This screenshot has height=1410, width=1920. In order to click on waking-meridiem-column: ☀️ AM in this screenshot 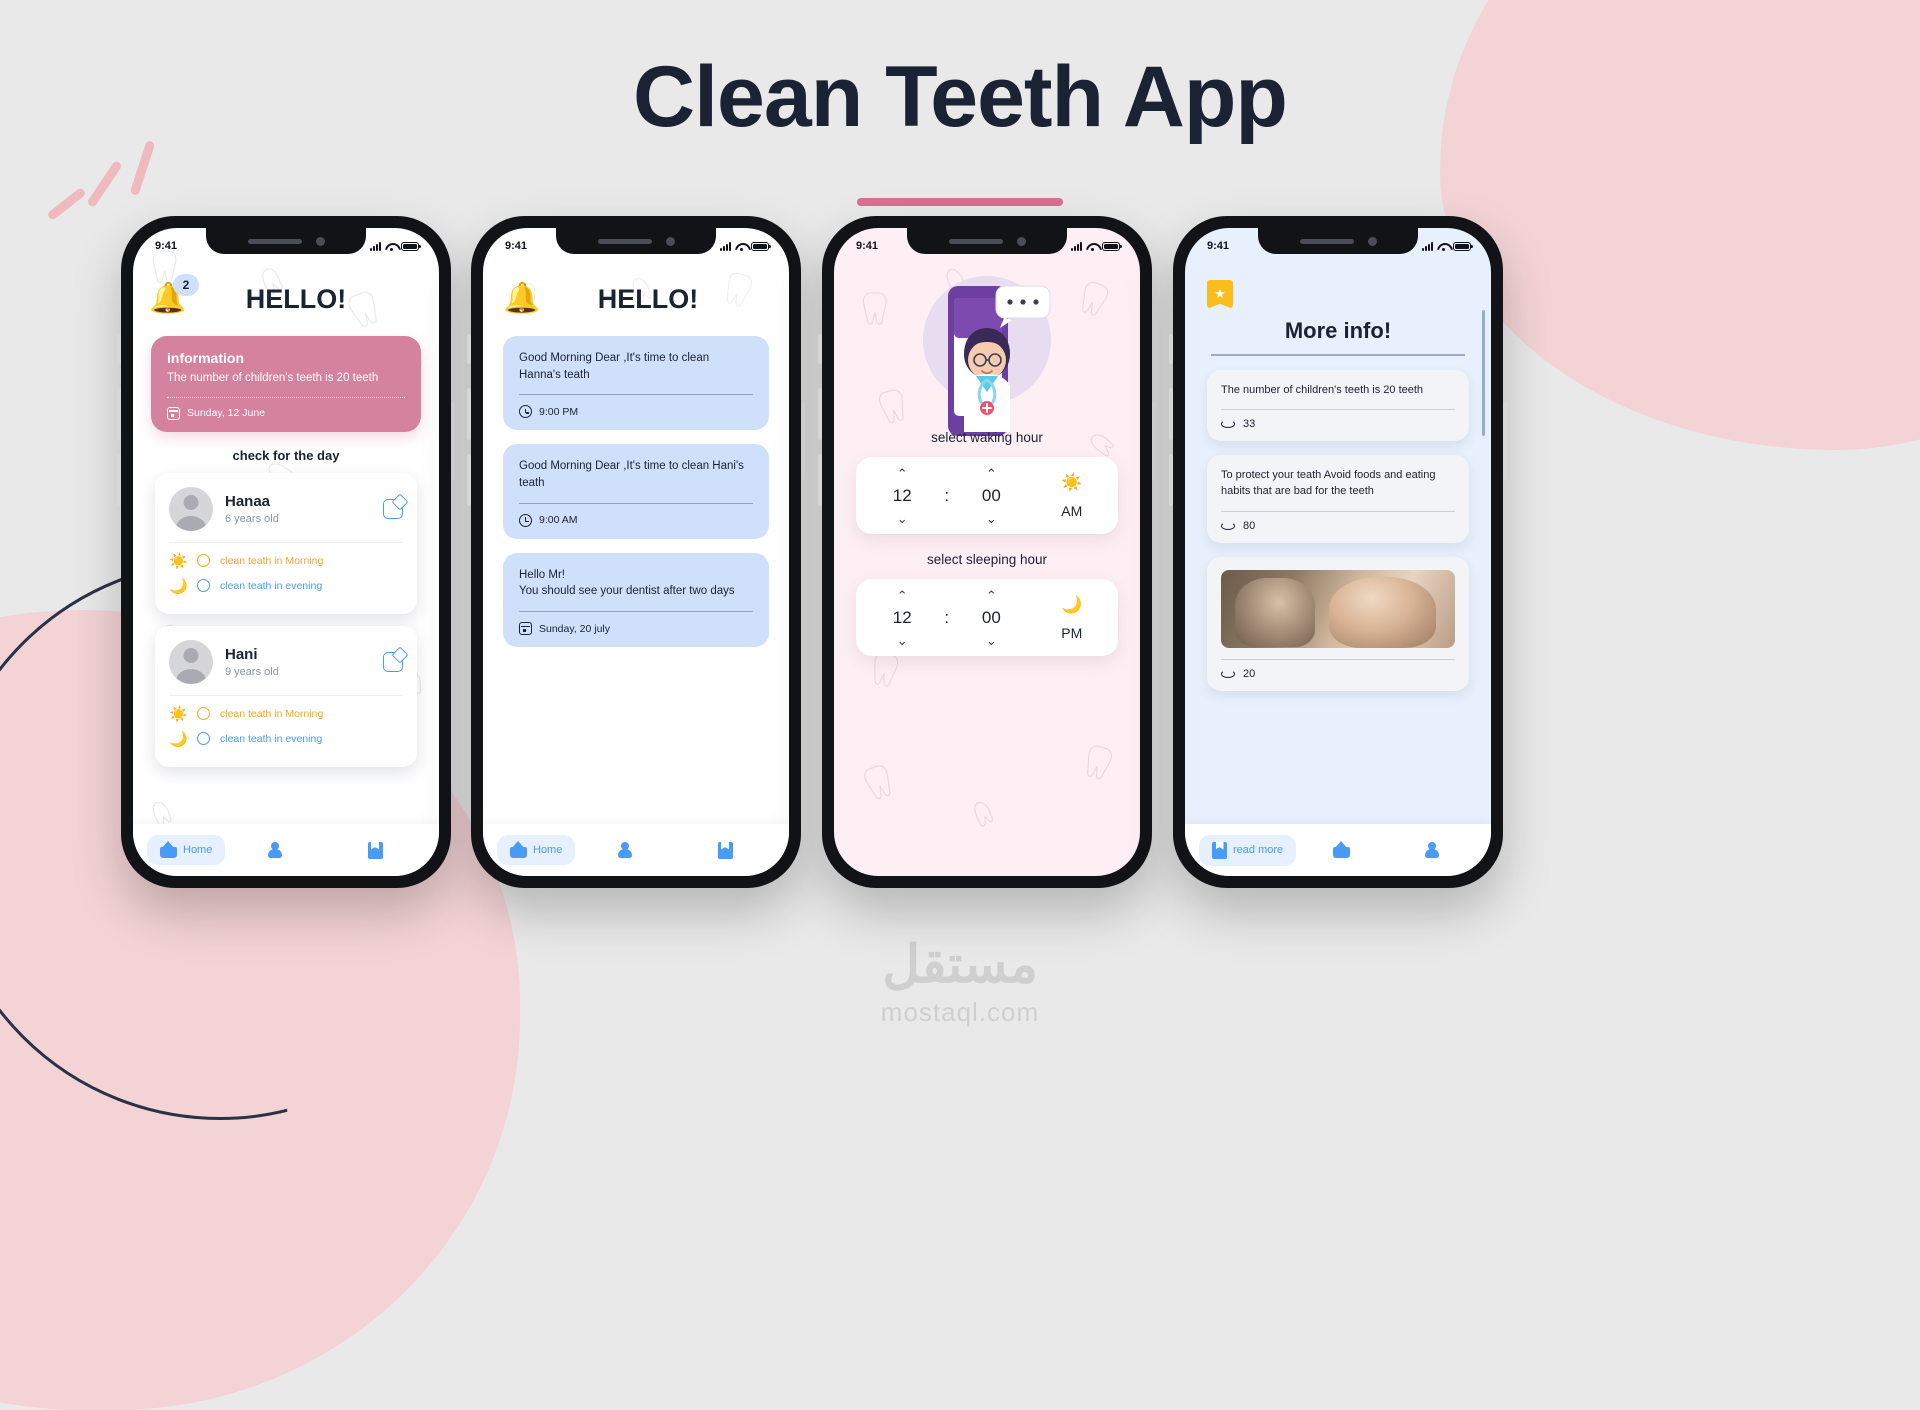, I will do `click(1072, 496)`.